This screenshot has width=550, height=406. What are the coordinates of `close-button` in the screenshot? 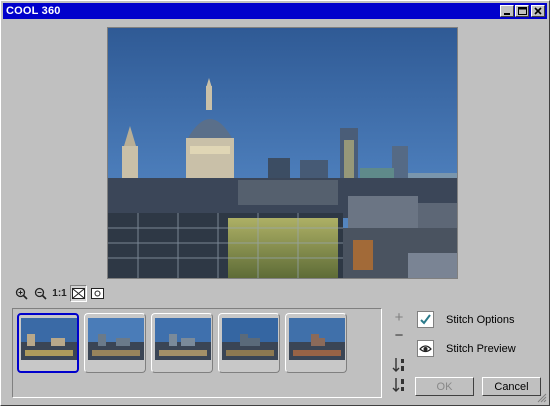 It's located at (538, 11).